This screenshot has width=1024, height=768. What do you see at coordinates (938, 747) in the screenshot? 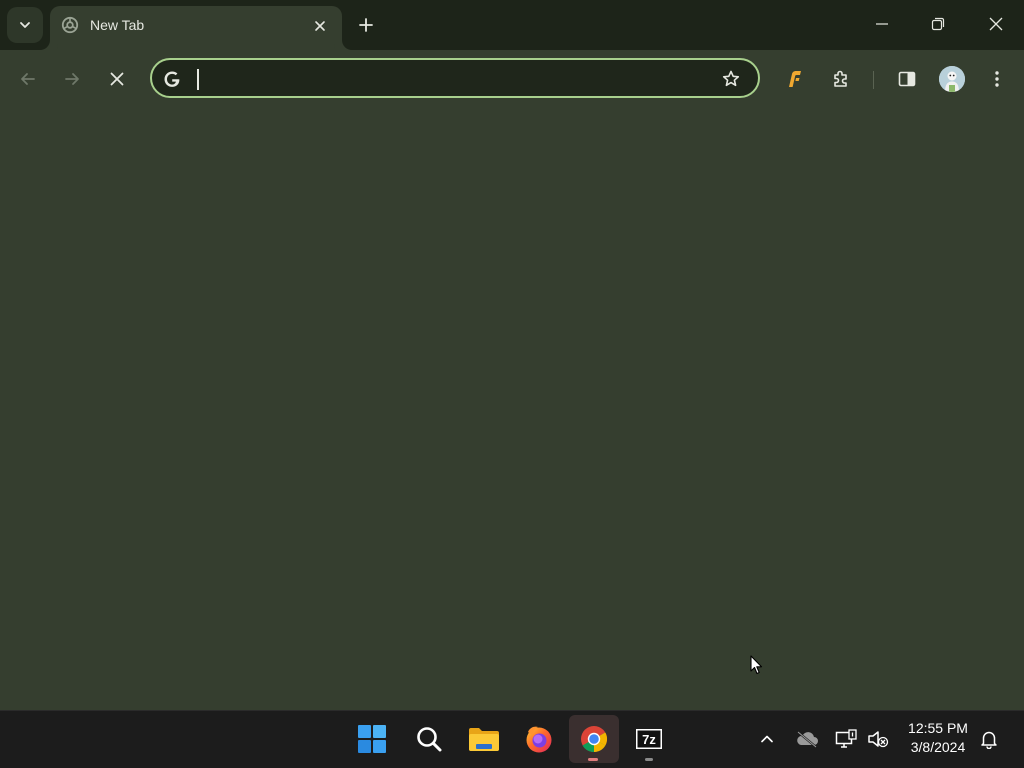
I see `clock-date: 3/8/2024` at bounding box center [938, 747].